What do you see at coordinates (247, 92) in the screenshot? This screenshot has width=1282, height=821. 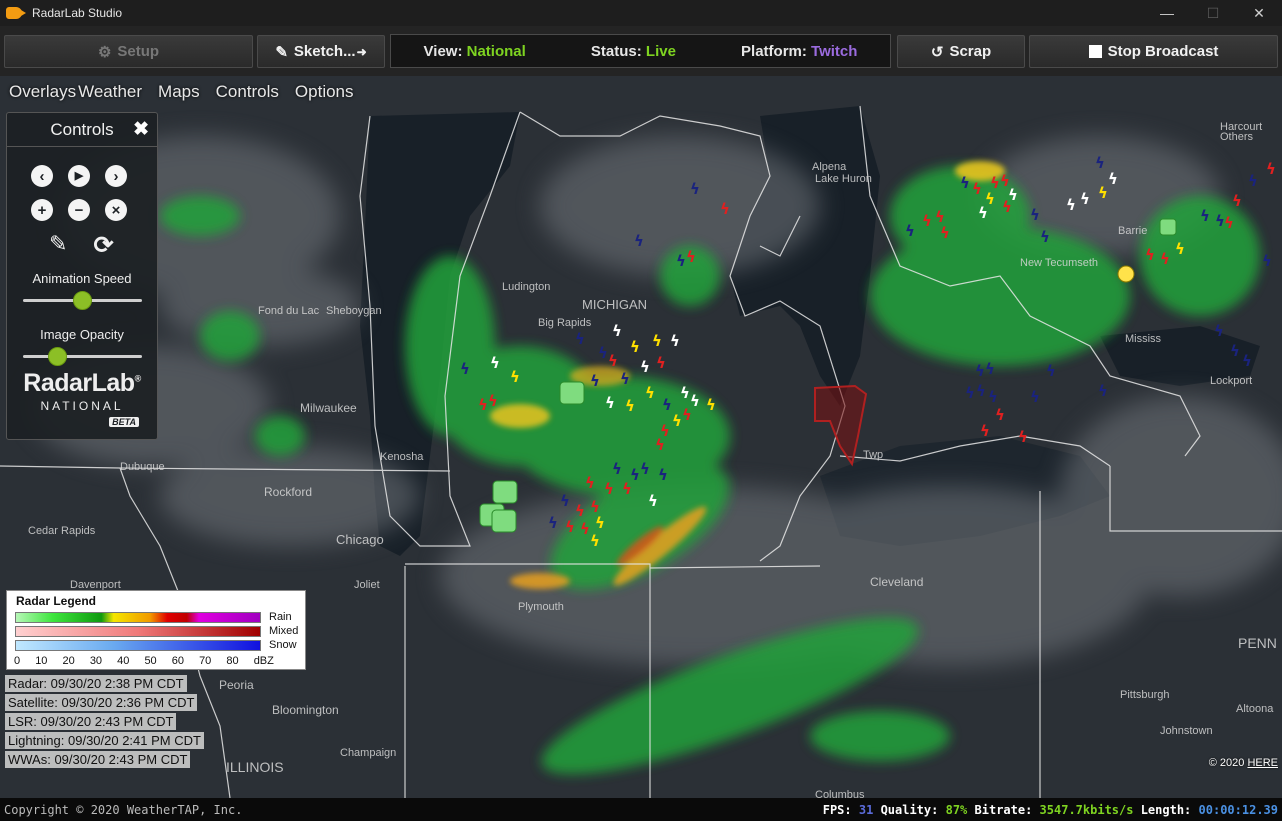 I see `menu-controls: Controls` at bounding box center [247, 92].